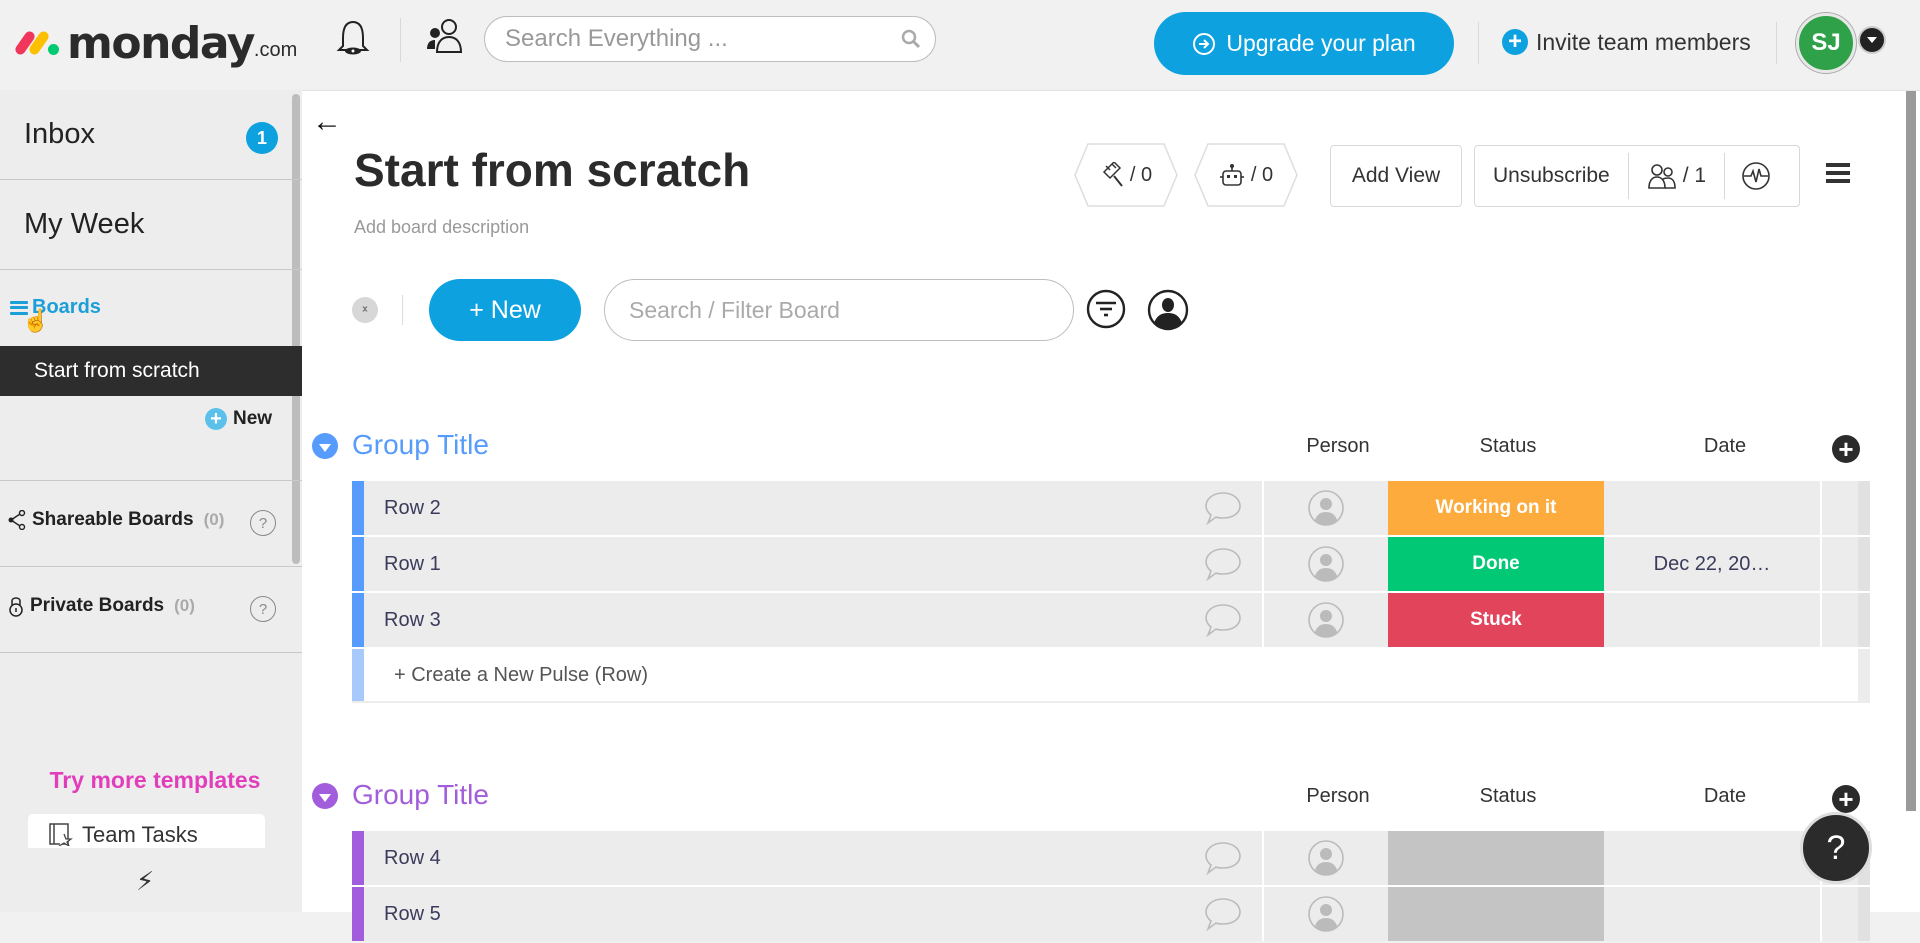 This screenshot has width=1920, height=943. Describe the element at coordinates (113, 519) in the screenshot. I see `shareable-boards-label: Shareable Boards` at that location.